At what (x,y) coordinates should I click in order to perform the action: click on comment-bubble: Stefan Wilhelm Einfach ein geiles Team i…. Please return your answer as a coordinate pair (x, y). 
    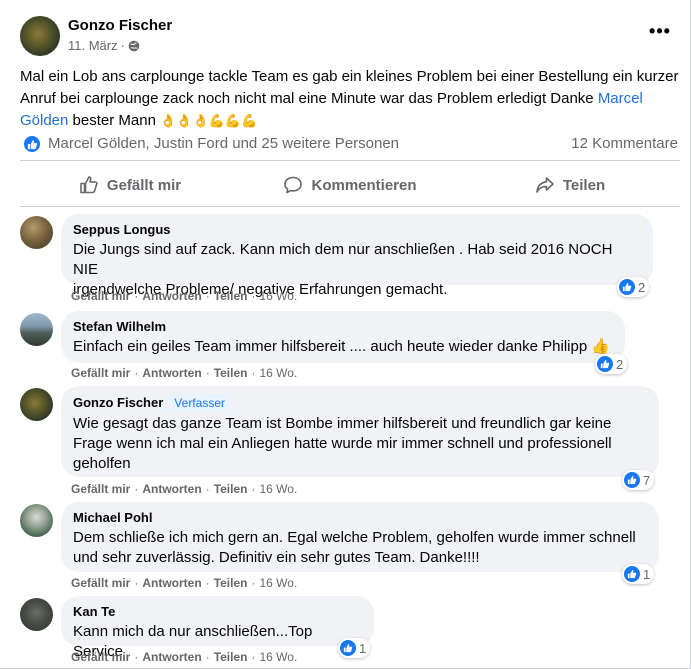
    Looking at the image, I should click on (343, 337).